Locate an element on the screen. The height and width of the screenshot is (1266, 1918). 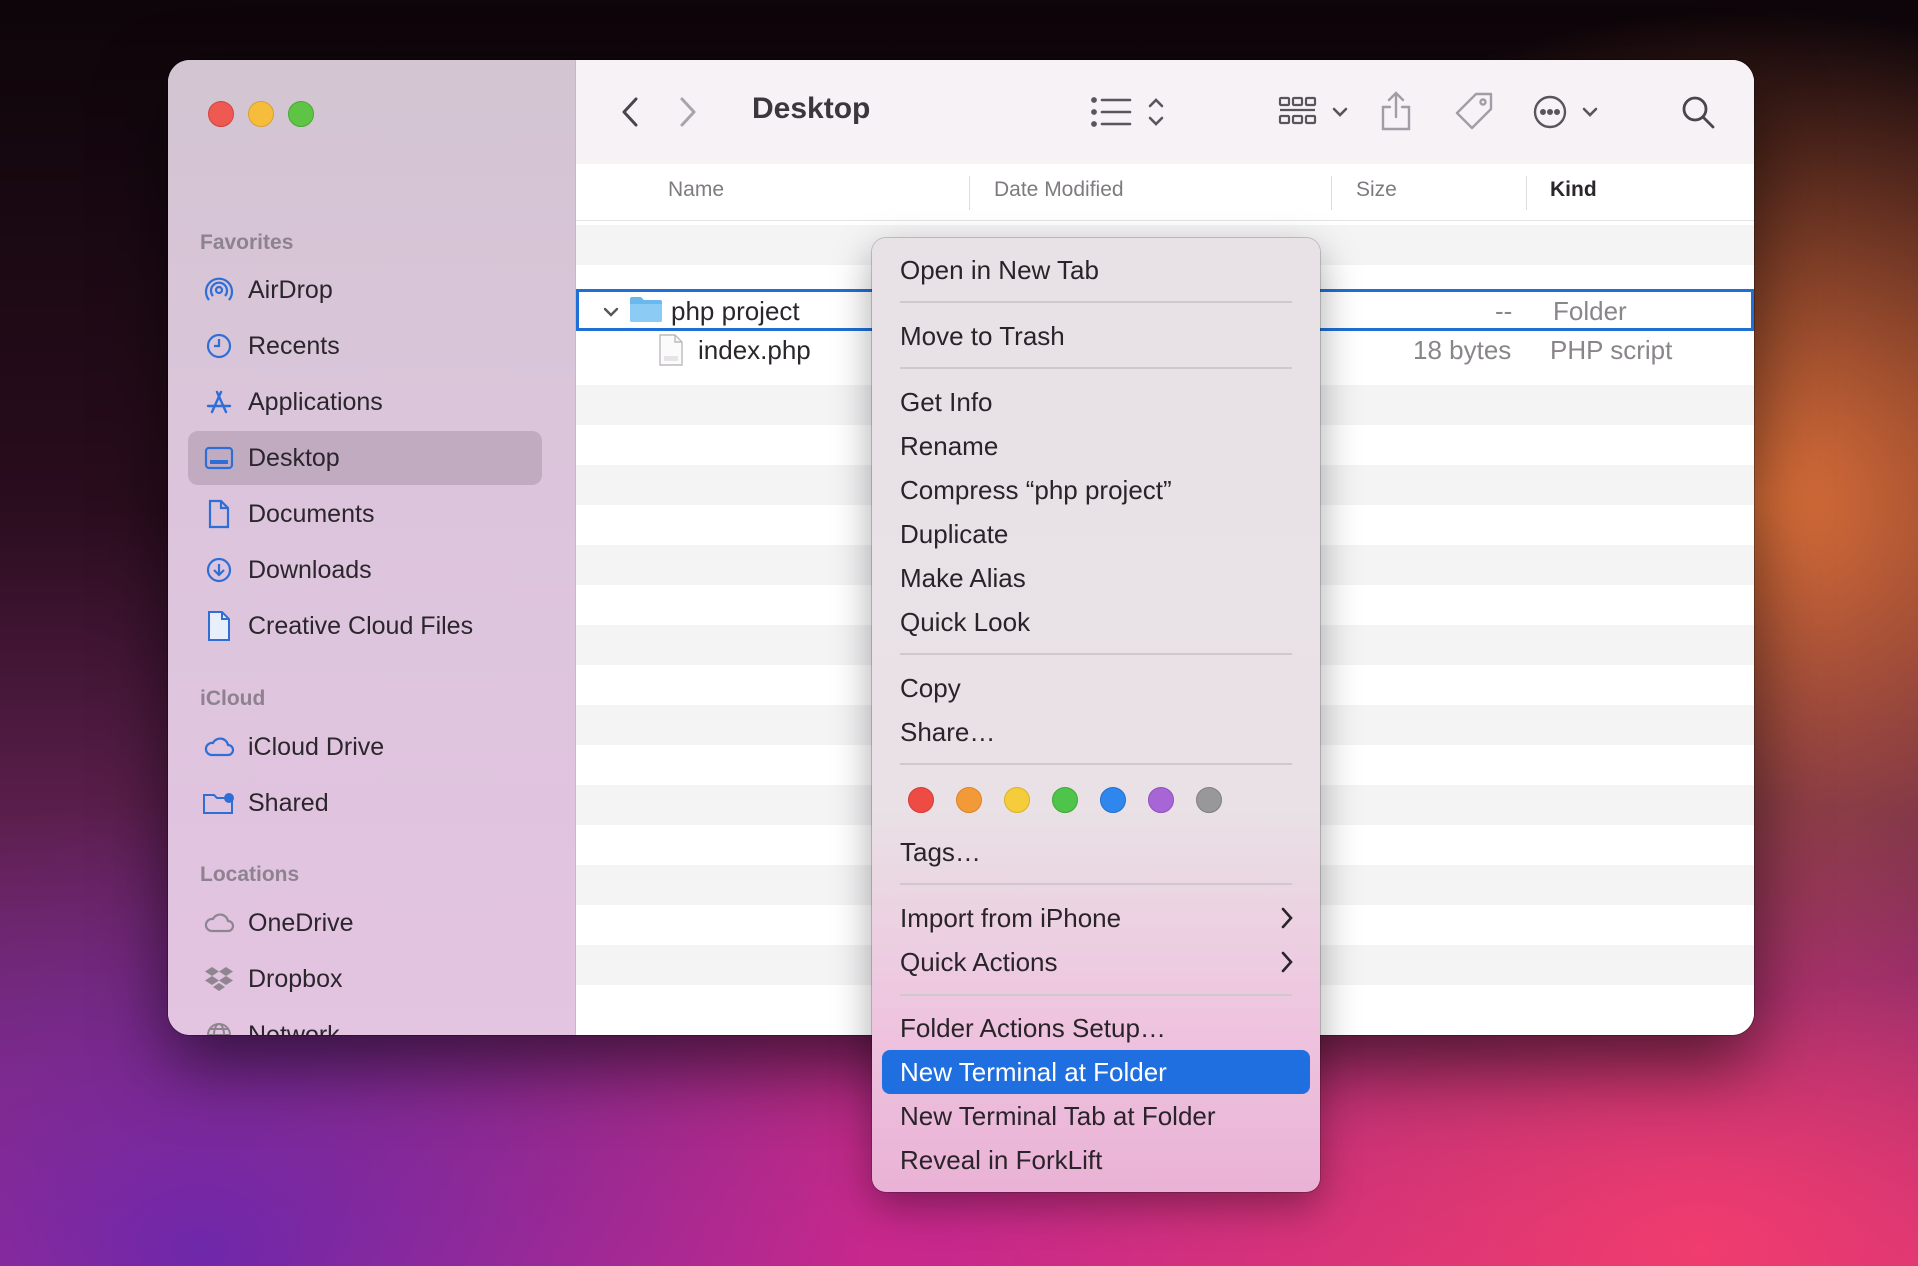
tag-purple is located at coordinates (1161, 800).